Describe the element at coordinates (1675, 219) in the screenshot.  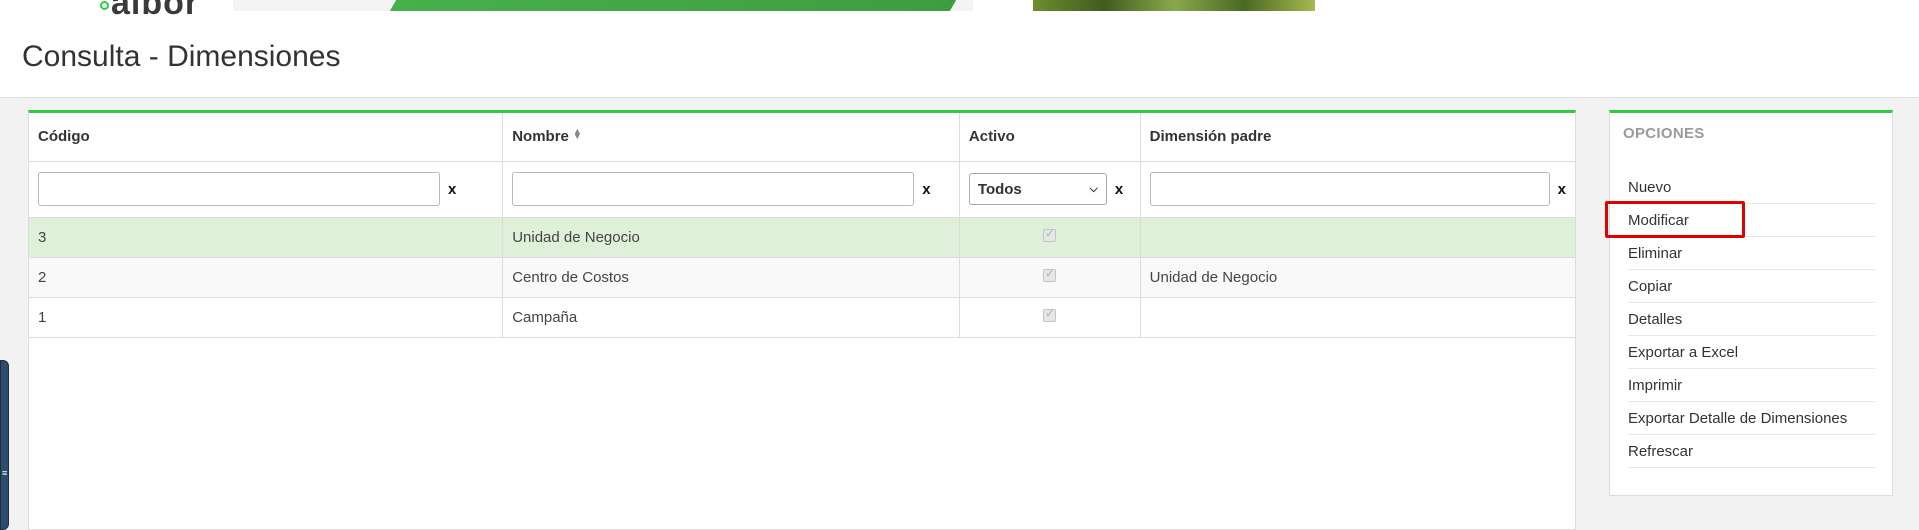
I see `modificar-highlight-box` at that location.